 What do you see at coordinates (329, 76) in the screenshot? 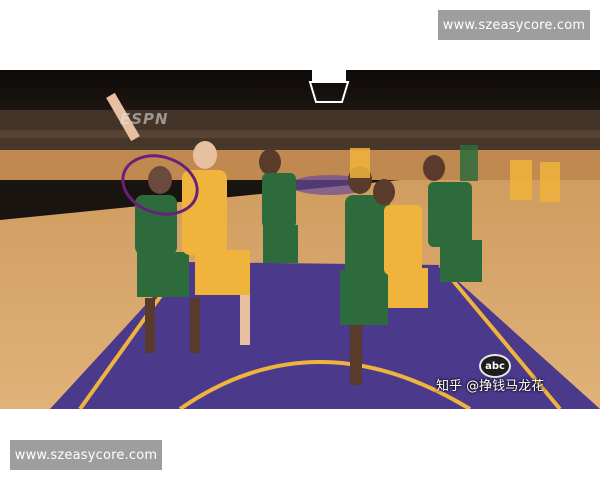
I see `backboard` at bounding box center [329, 76].